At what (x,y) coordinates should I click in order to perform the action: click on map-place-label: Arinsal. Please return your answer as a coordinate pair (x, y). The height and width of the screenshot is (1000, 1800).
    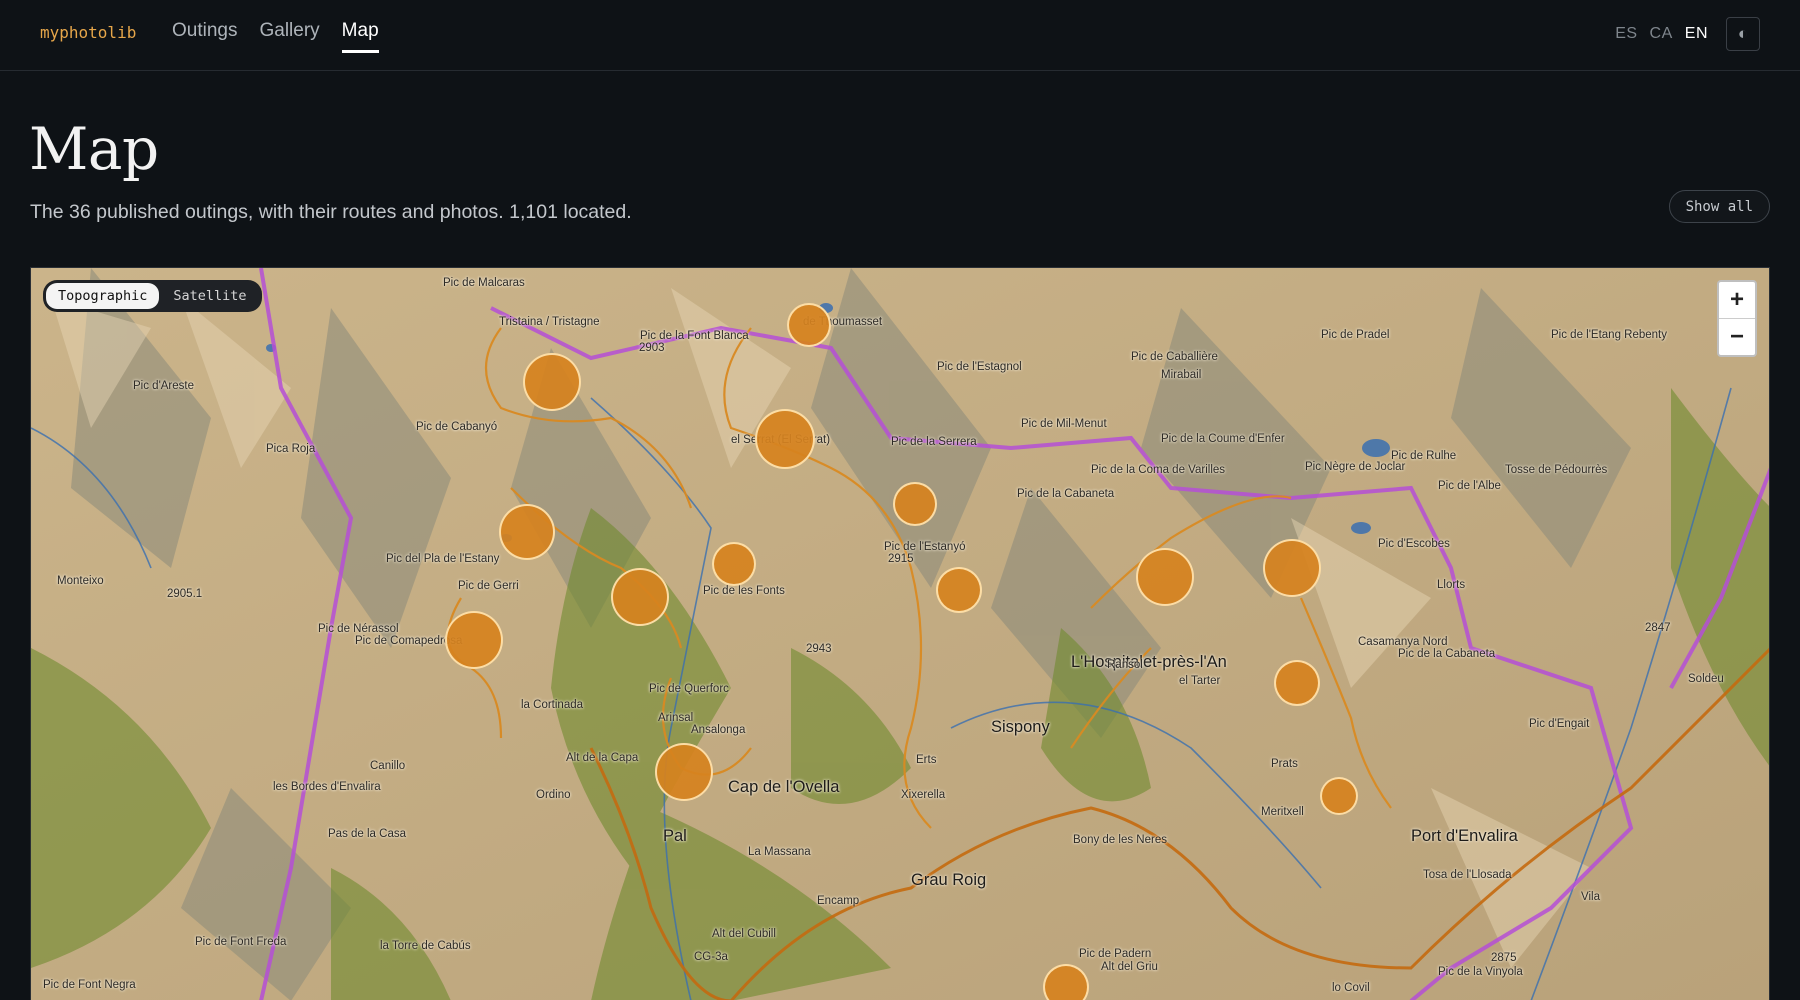
    Looking at the image, I should click on (676, 718).